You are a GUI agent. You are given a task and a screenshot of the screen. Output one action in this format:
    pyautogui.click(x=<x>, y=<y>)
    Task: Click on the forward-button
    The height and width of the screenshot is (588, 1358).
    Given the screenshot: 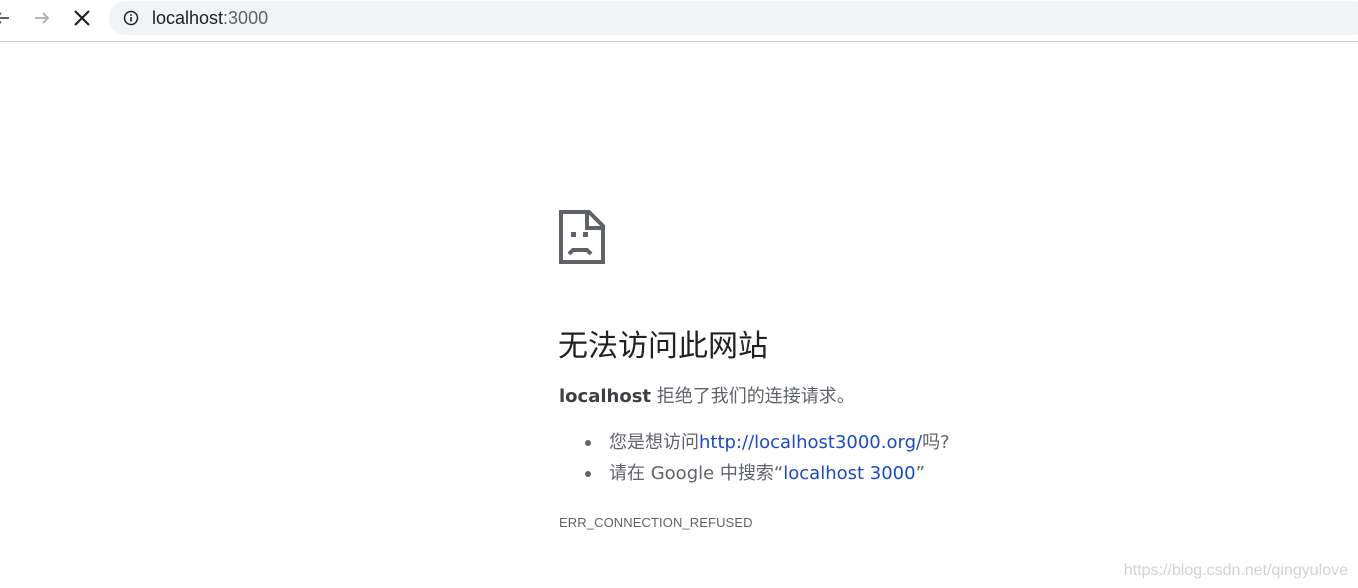 What is the action you would take?
    pyautogui.click(x=42, y=18)
    